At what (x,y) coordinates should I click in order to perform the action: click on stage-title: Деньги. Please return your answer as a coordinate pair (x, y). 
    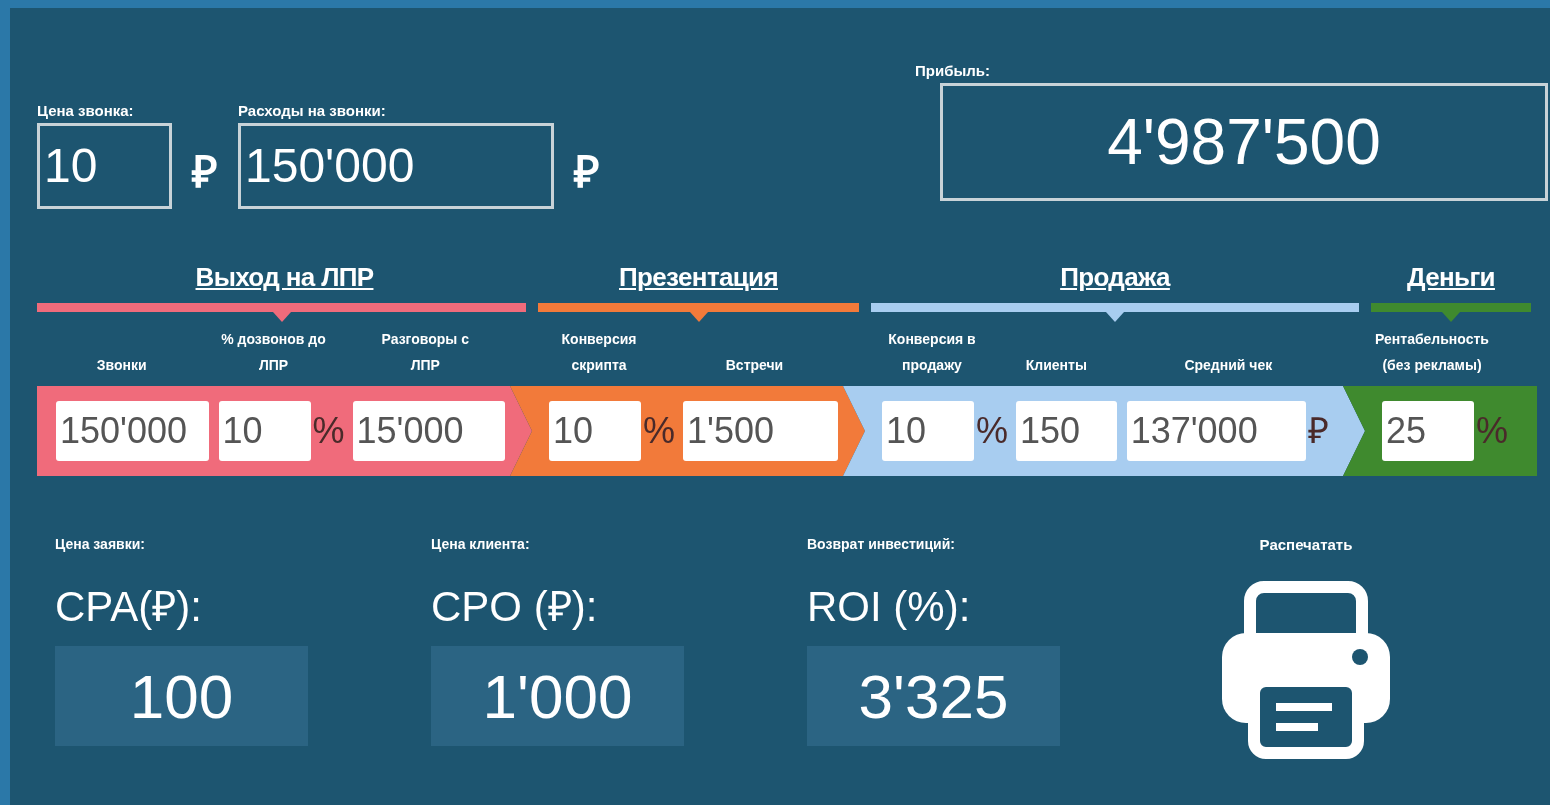
    Looking at the image, I should click on (1451, 277).